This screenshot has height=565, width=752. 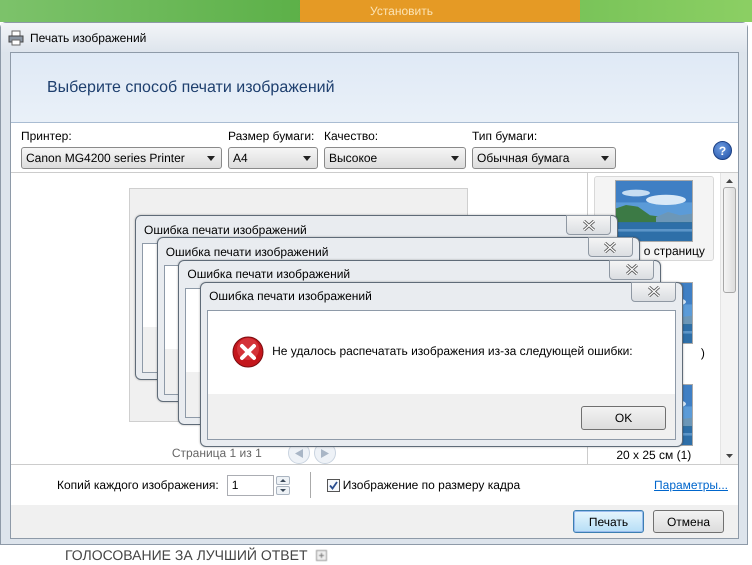 I want to click on option-label: Качество:, so click(x=352, y=136).